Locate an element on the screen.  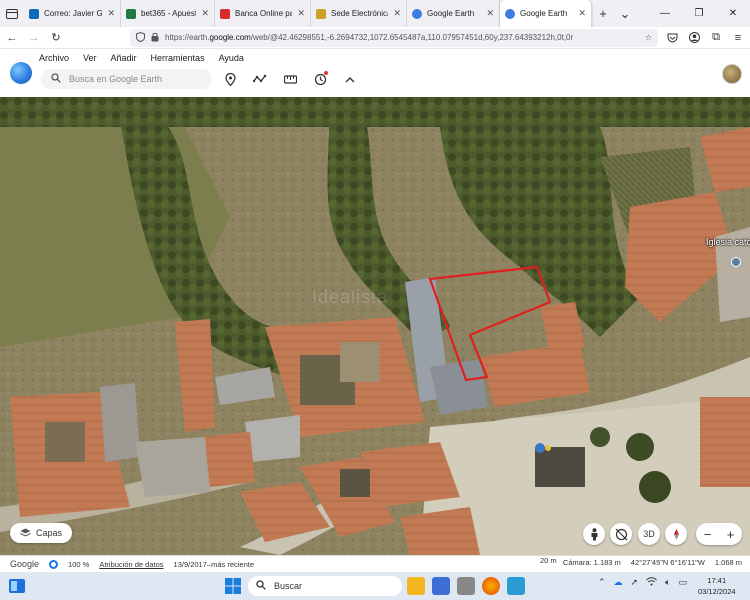
browser-tab: bet365 - Apuestas d ✕ is located at coordinates (168, 13).